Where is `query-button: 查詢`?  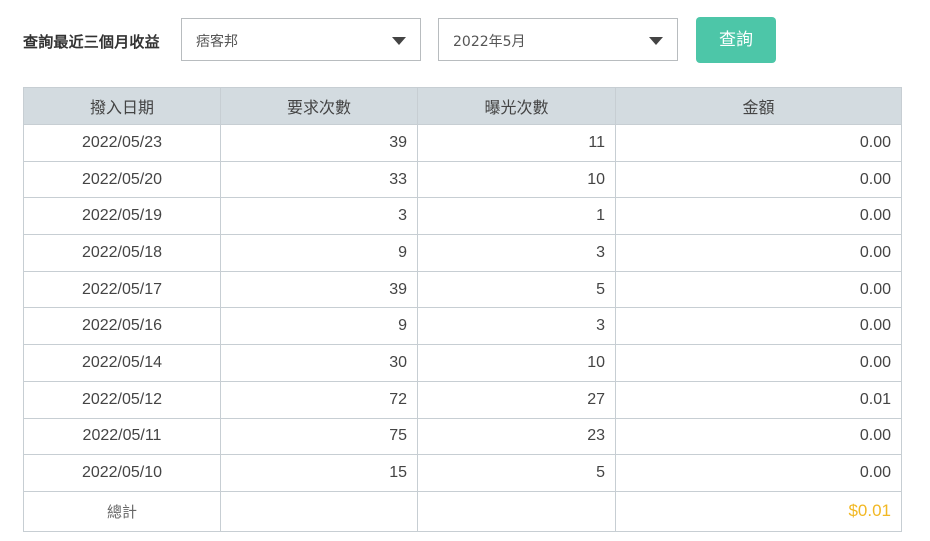 query-button: 查詢 is located at coordinates (736, 40).